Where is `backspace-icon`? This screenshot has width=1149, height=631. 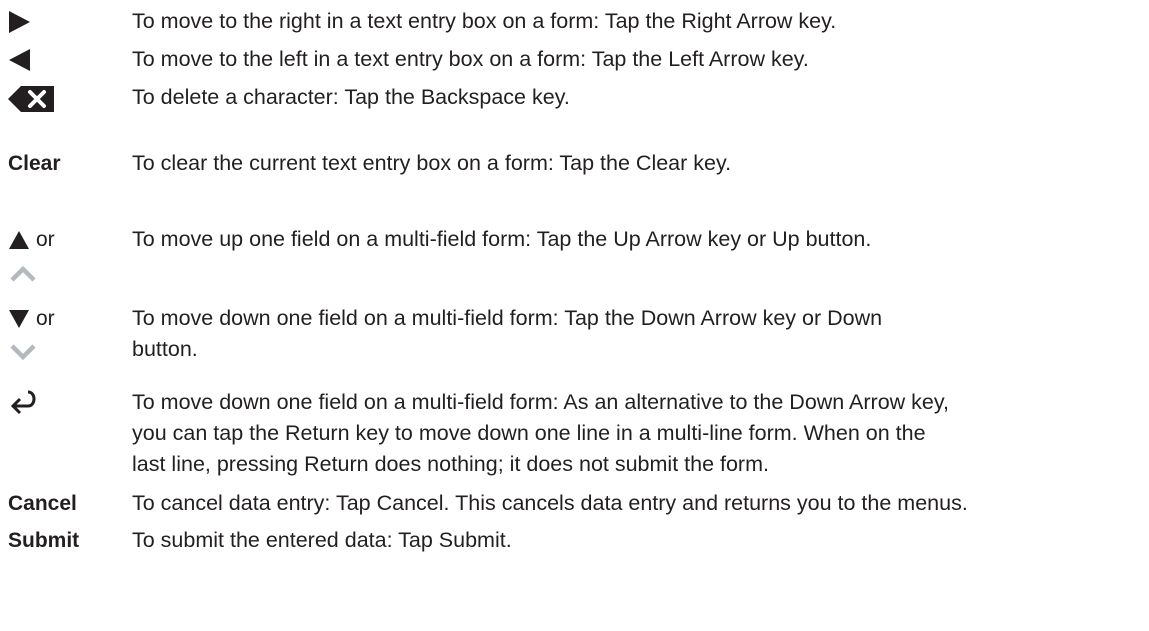
backspace-icon is located at coordinates (31, 99).